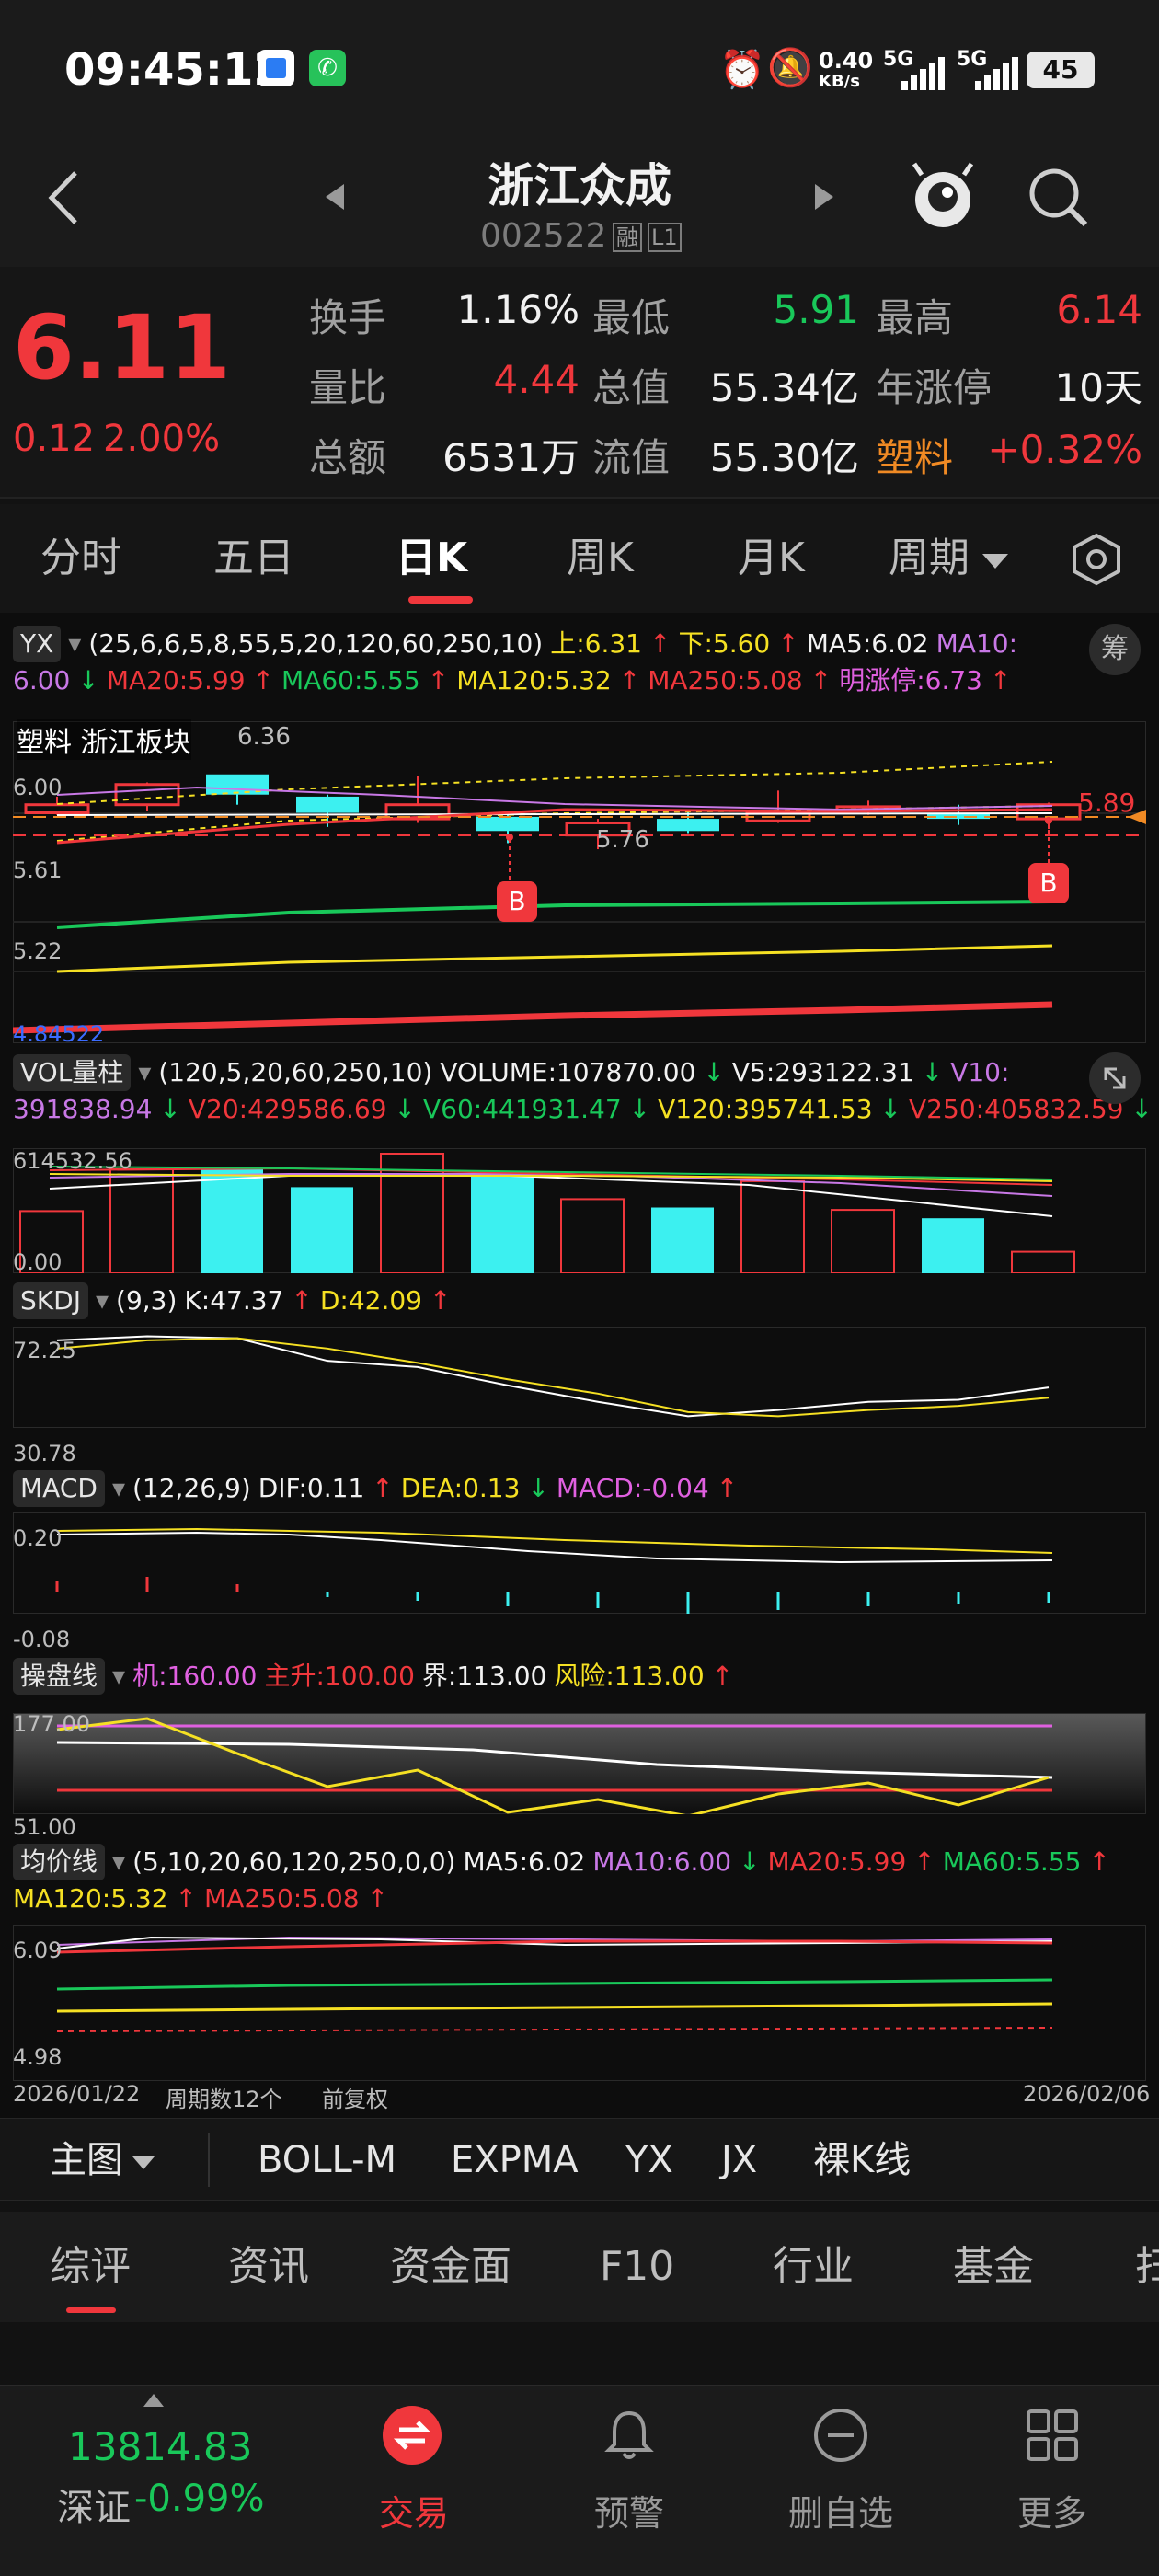  What do you see at coordinates (665, 237) in the screenshot?
I see `level-badge: L1` at bounding box center [665, 237].